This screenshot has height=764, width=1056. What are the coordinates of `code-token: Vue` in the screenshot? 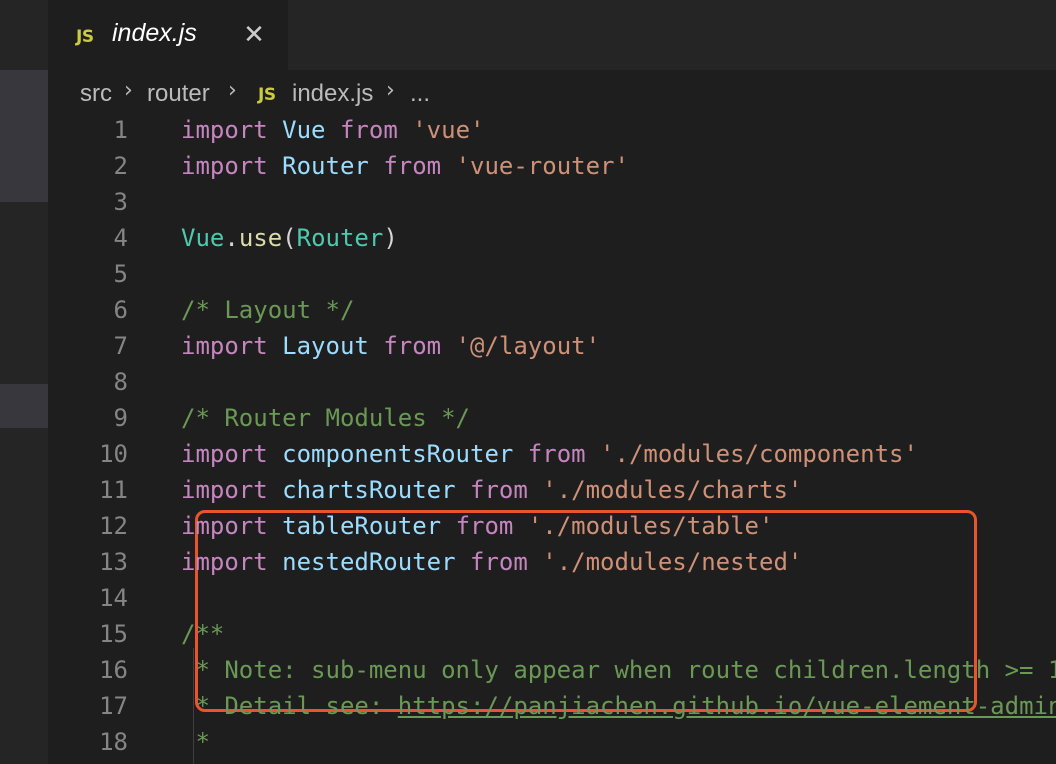 It's located at (203, 238).